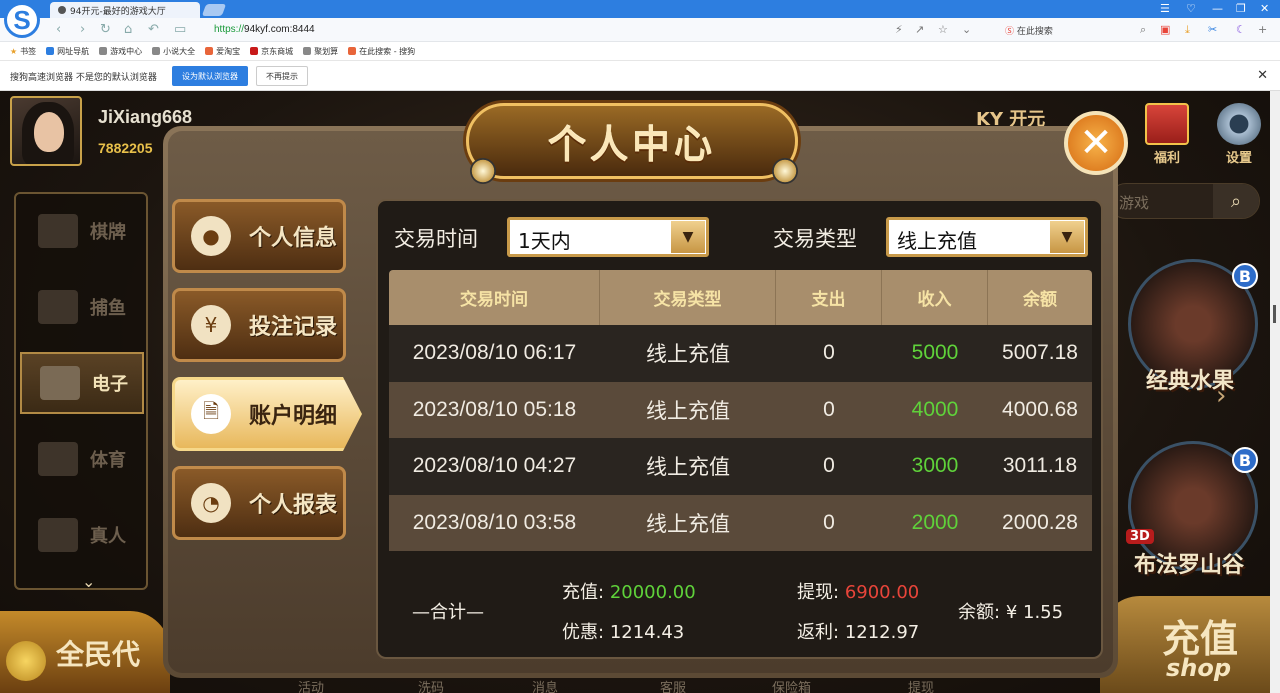  I want to click on category-chess: 棋牌, so click(82, 231).